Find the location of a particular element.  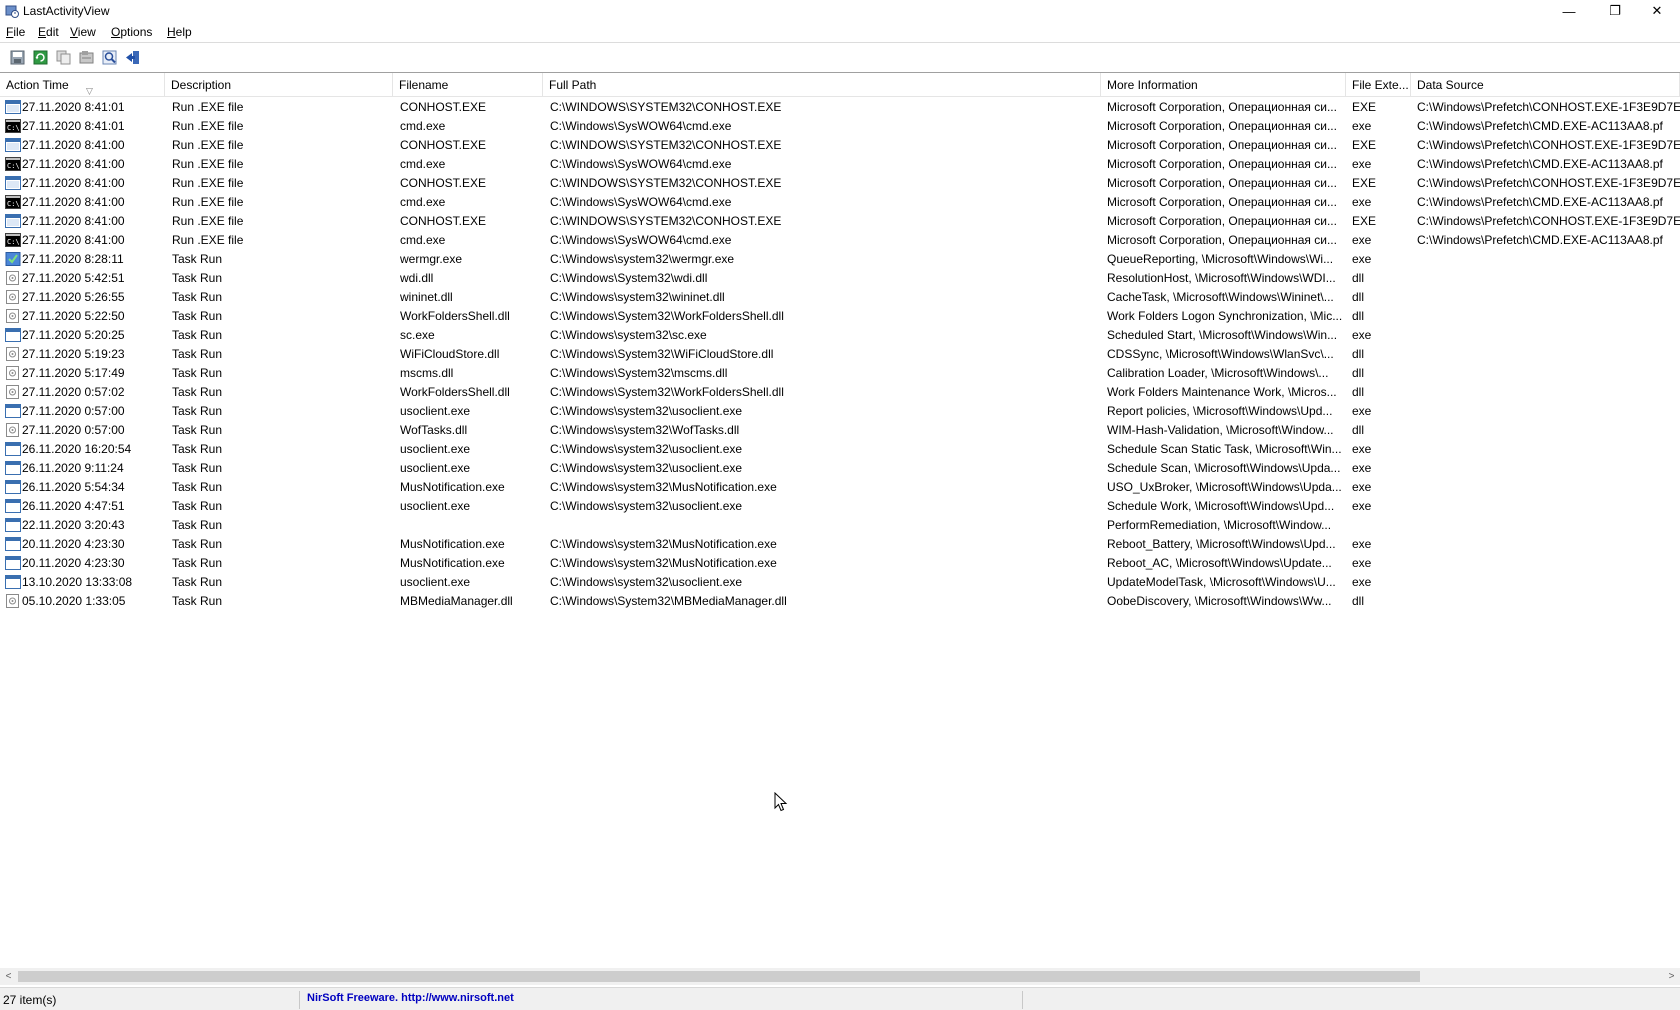

exit-icon is located at coordinates (132, 57).